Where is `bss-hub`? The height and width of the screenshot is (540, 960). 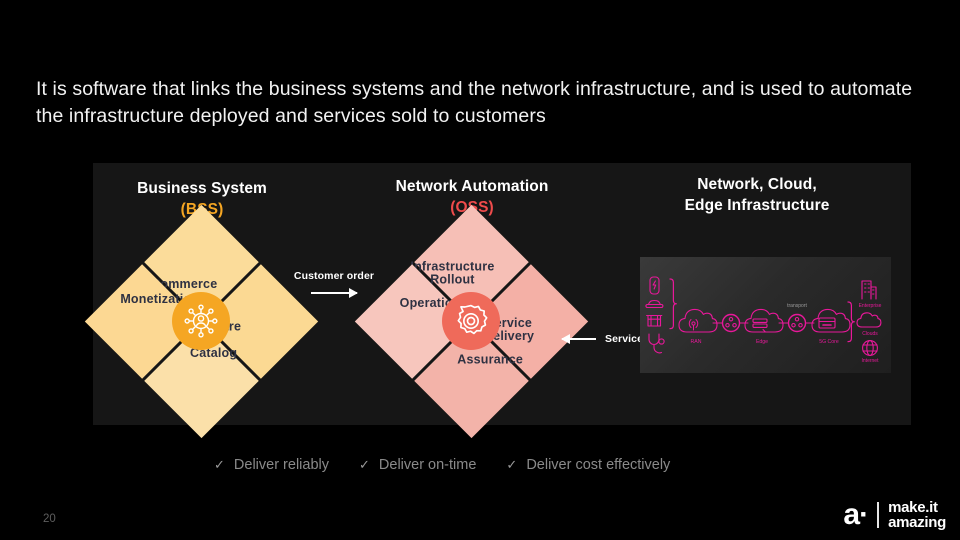
bss-hub is located at coordinates (201, 321).